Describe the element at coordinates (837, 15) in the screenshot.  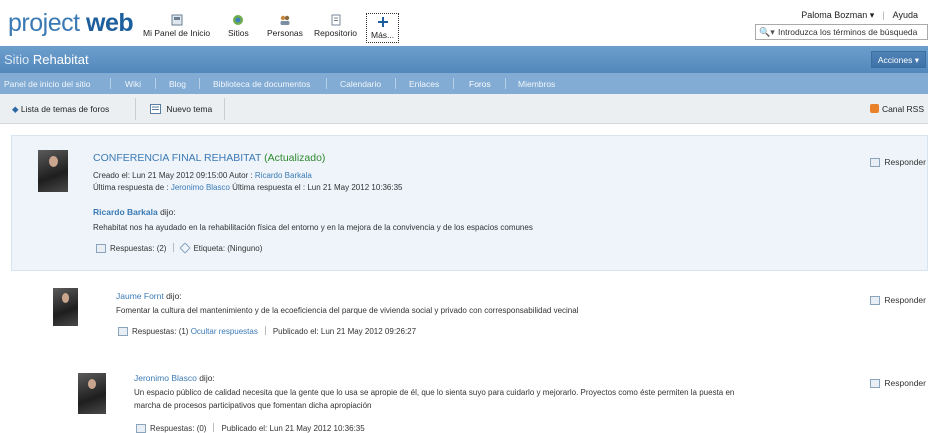
I see `user-menu: Paloma Bozman ▾` at that location.